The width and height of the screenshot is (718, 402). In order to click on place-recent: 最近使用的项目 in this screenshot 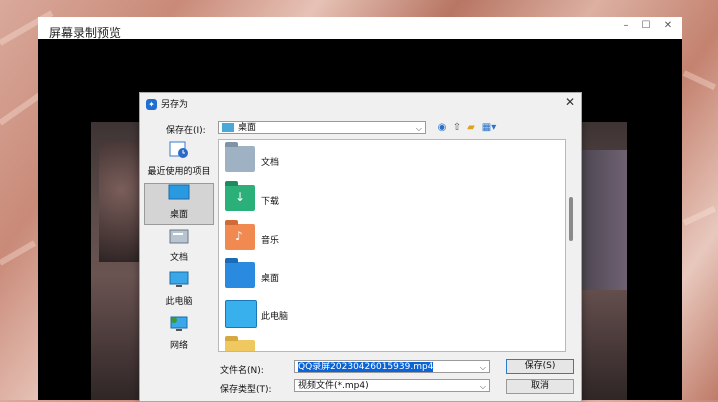, I will do `click(179, 162)`.